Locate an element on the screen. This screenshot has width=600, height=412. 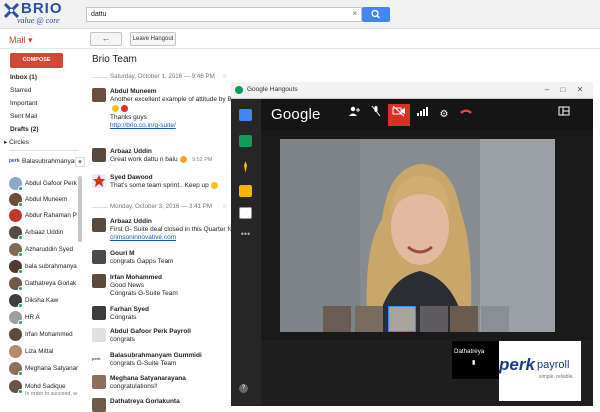
message-text: Congrats G-Suite Team is located at coordinates (144, 293).